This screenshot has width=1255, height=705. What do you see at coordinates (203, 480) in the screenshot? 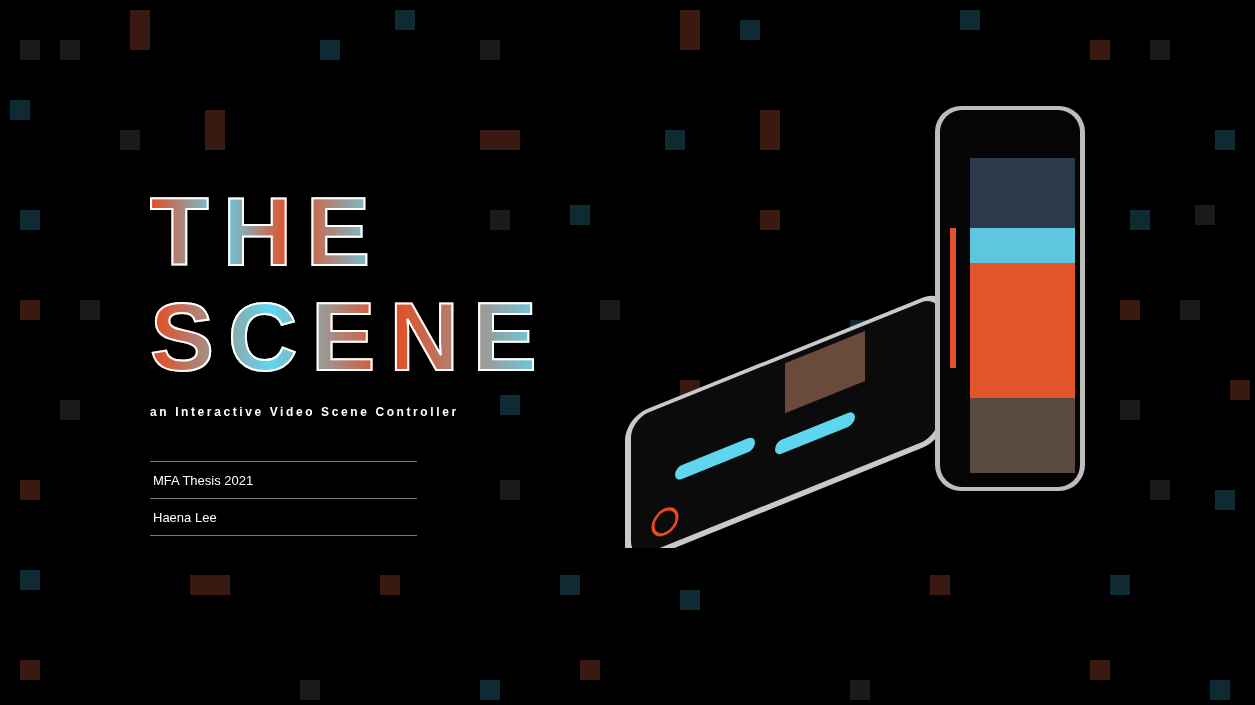
I see `credit-text: MFA Thesis 2021` at bounding box center [203, 480].